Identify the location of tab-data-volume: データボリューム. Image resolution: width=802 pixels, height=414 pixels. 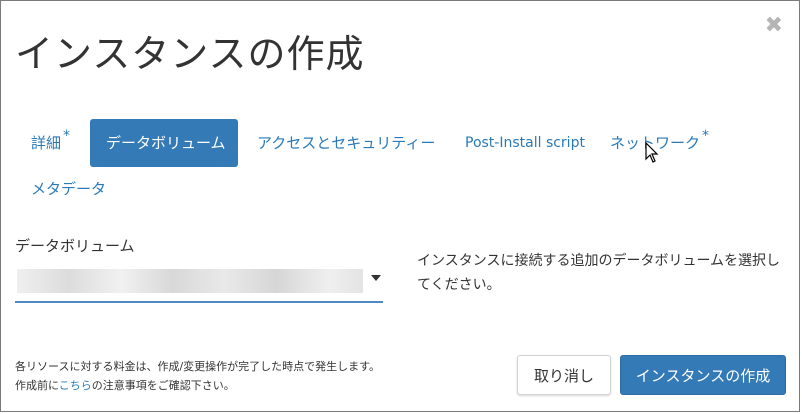
(164, 143).